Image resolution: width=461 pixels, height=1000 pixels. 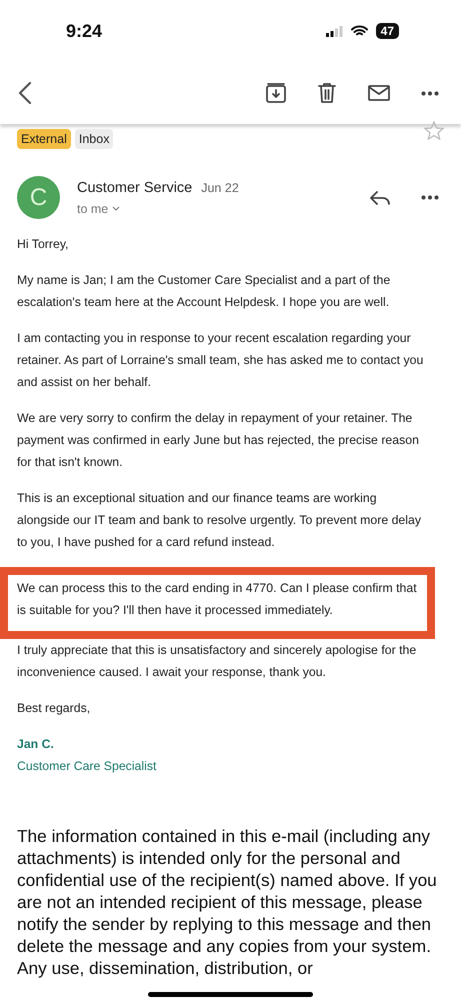 What do you see at coordinates (387, 31) in the screenshot?
I see `battery-level: 47` at bounding box center [387, 31].